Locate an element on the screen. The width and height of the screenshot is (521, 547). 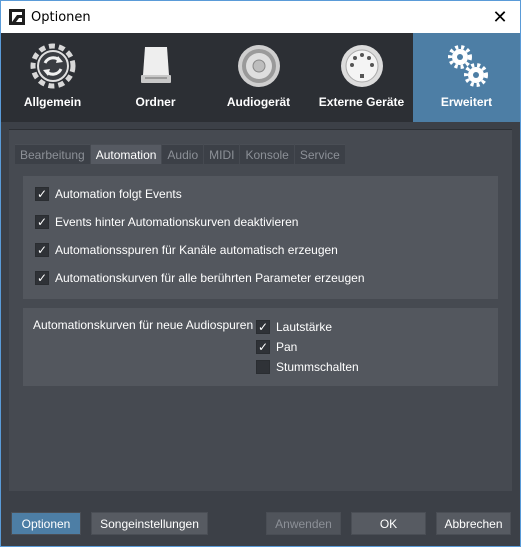
close-icon: ✕ is located at coordinates (500, 17).